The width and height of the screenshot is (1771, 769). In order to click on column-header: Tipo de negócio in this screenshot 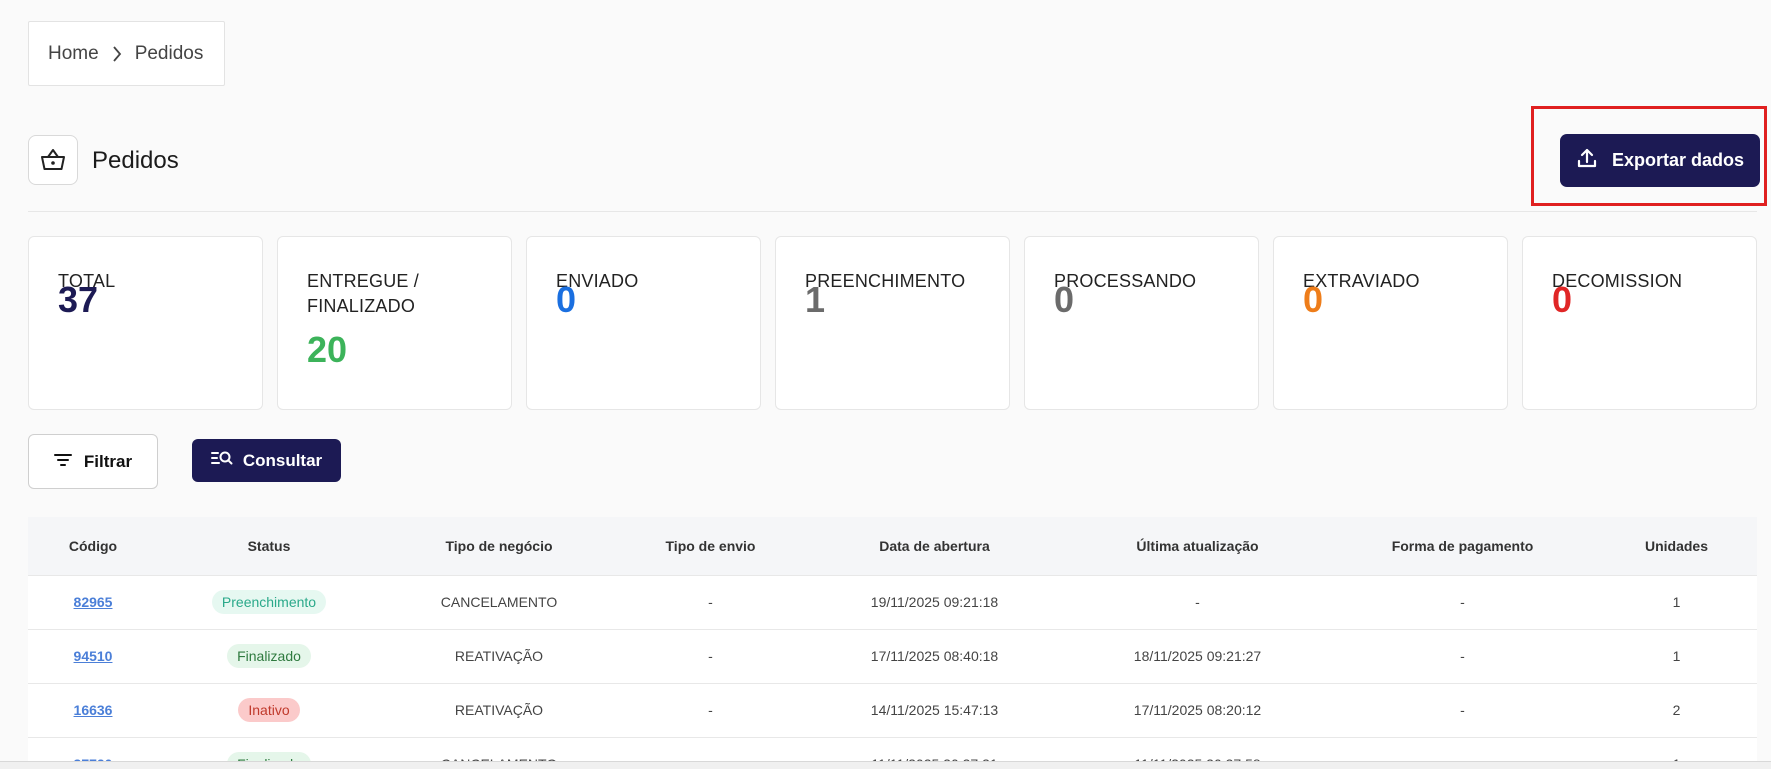, I will do `click(499, 546)`.